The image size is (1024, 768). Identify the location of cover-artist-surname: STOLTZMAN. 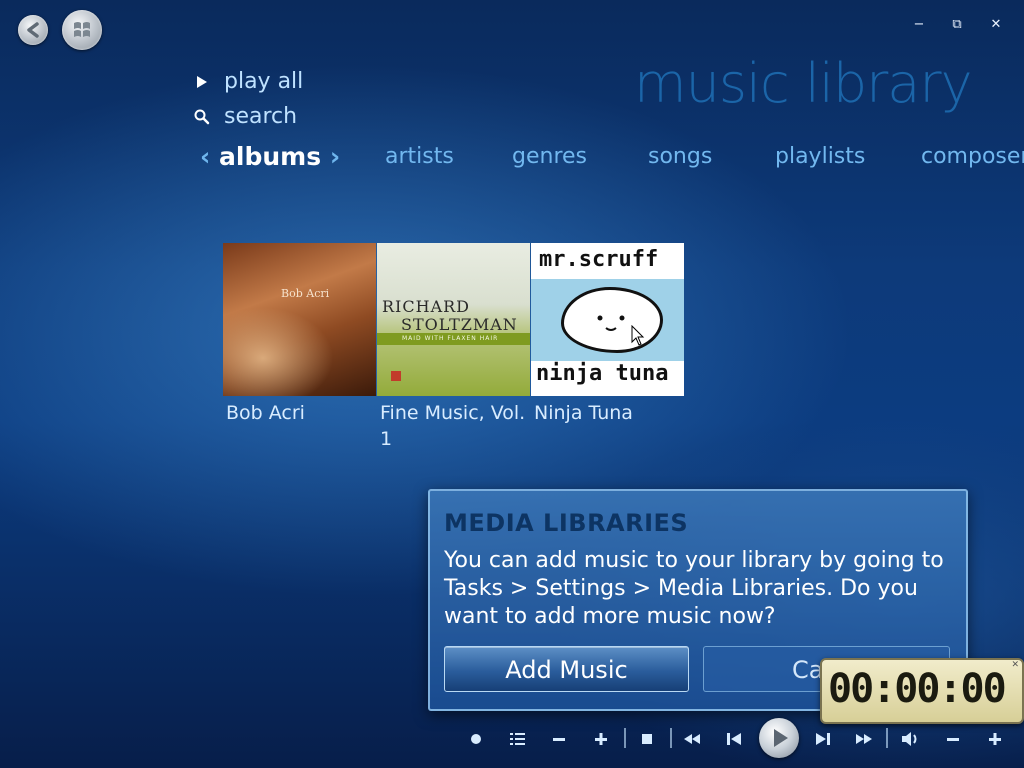
(459, 324).